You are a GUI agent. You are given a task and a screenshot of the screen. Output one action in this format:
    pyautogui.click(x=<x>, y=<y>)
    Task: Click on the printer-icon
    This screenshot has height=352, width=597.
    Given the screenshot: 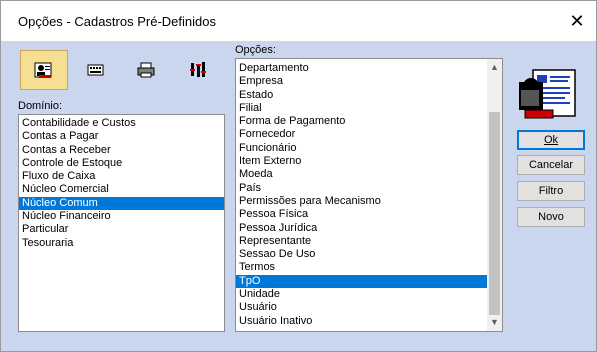 What is the action you would take?
    pyautogui.click(x=146, y=70)
    